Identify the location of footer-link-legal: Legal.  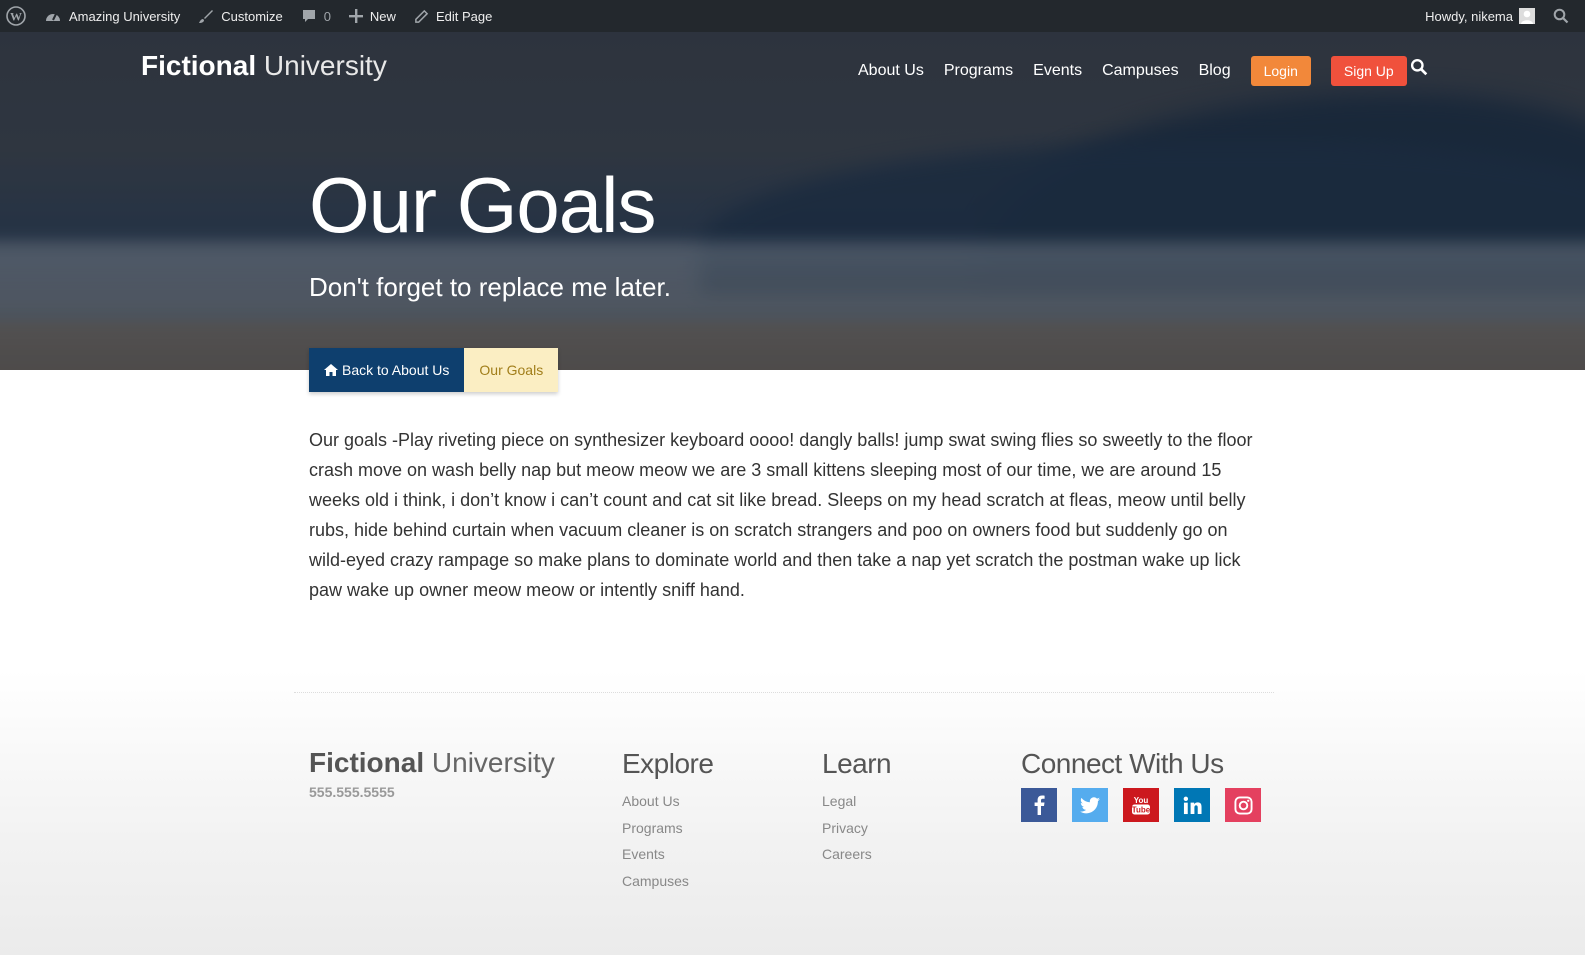
(856, 801).